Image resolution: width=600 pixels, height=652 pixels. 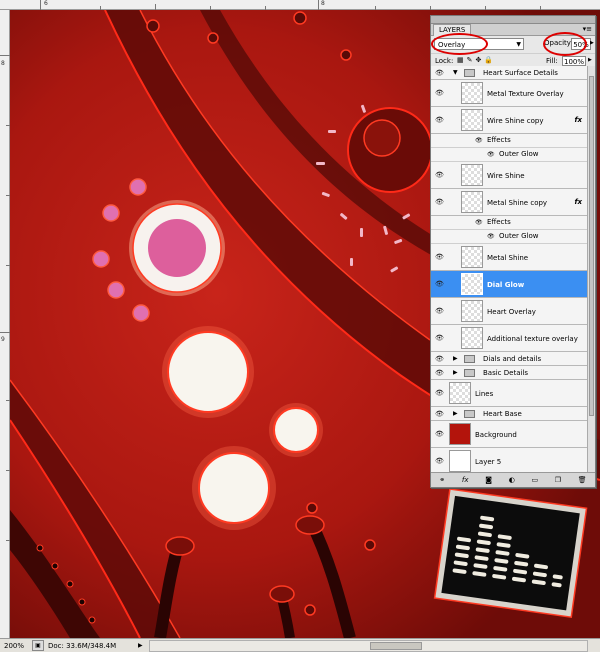 What do you see at coordinates (509, 461) in the screenshot?
I see `layer-layer-5: 👁 Layer 5` at bounding box center [509, 461].